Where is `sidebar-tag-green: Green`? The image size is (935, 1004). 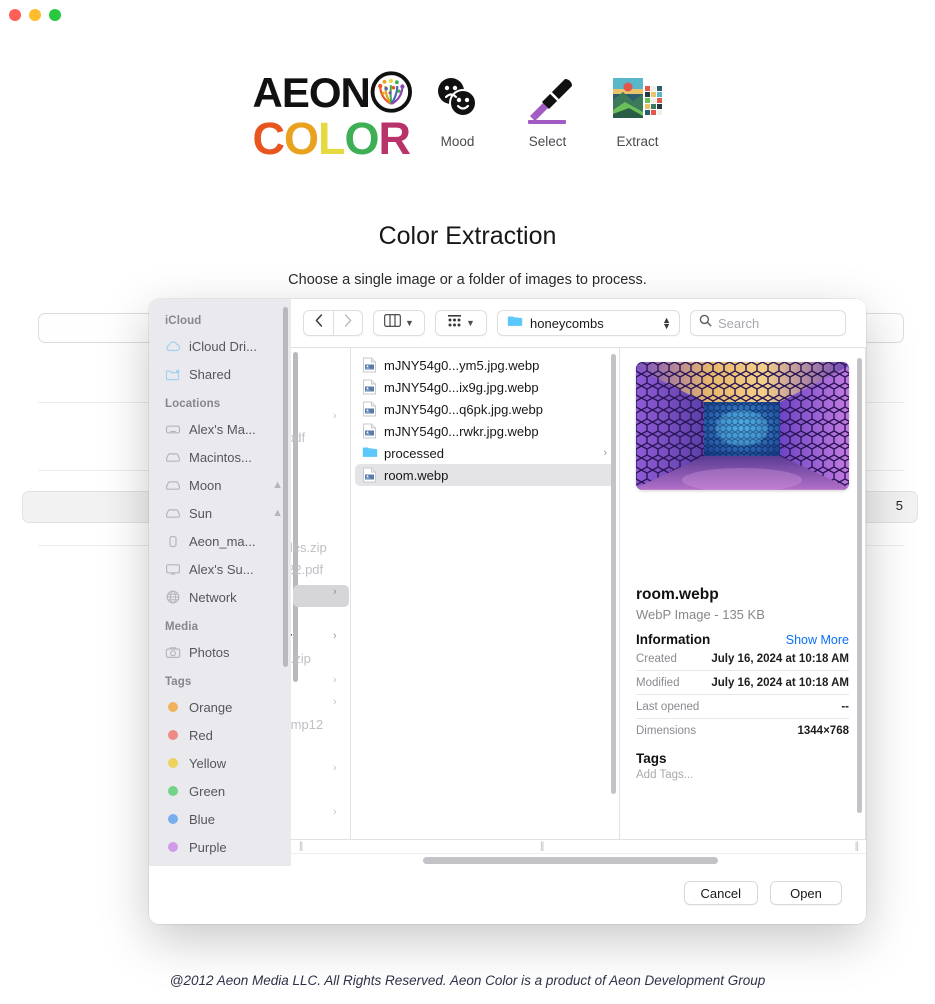 sidebar-tag-green: Green is located at coordinates (220, 791).